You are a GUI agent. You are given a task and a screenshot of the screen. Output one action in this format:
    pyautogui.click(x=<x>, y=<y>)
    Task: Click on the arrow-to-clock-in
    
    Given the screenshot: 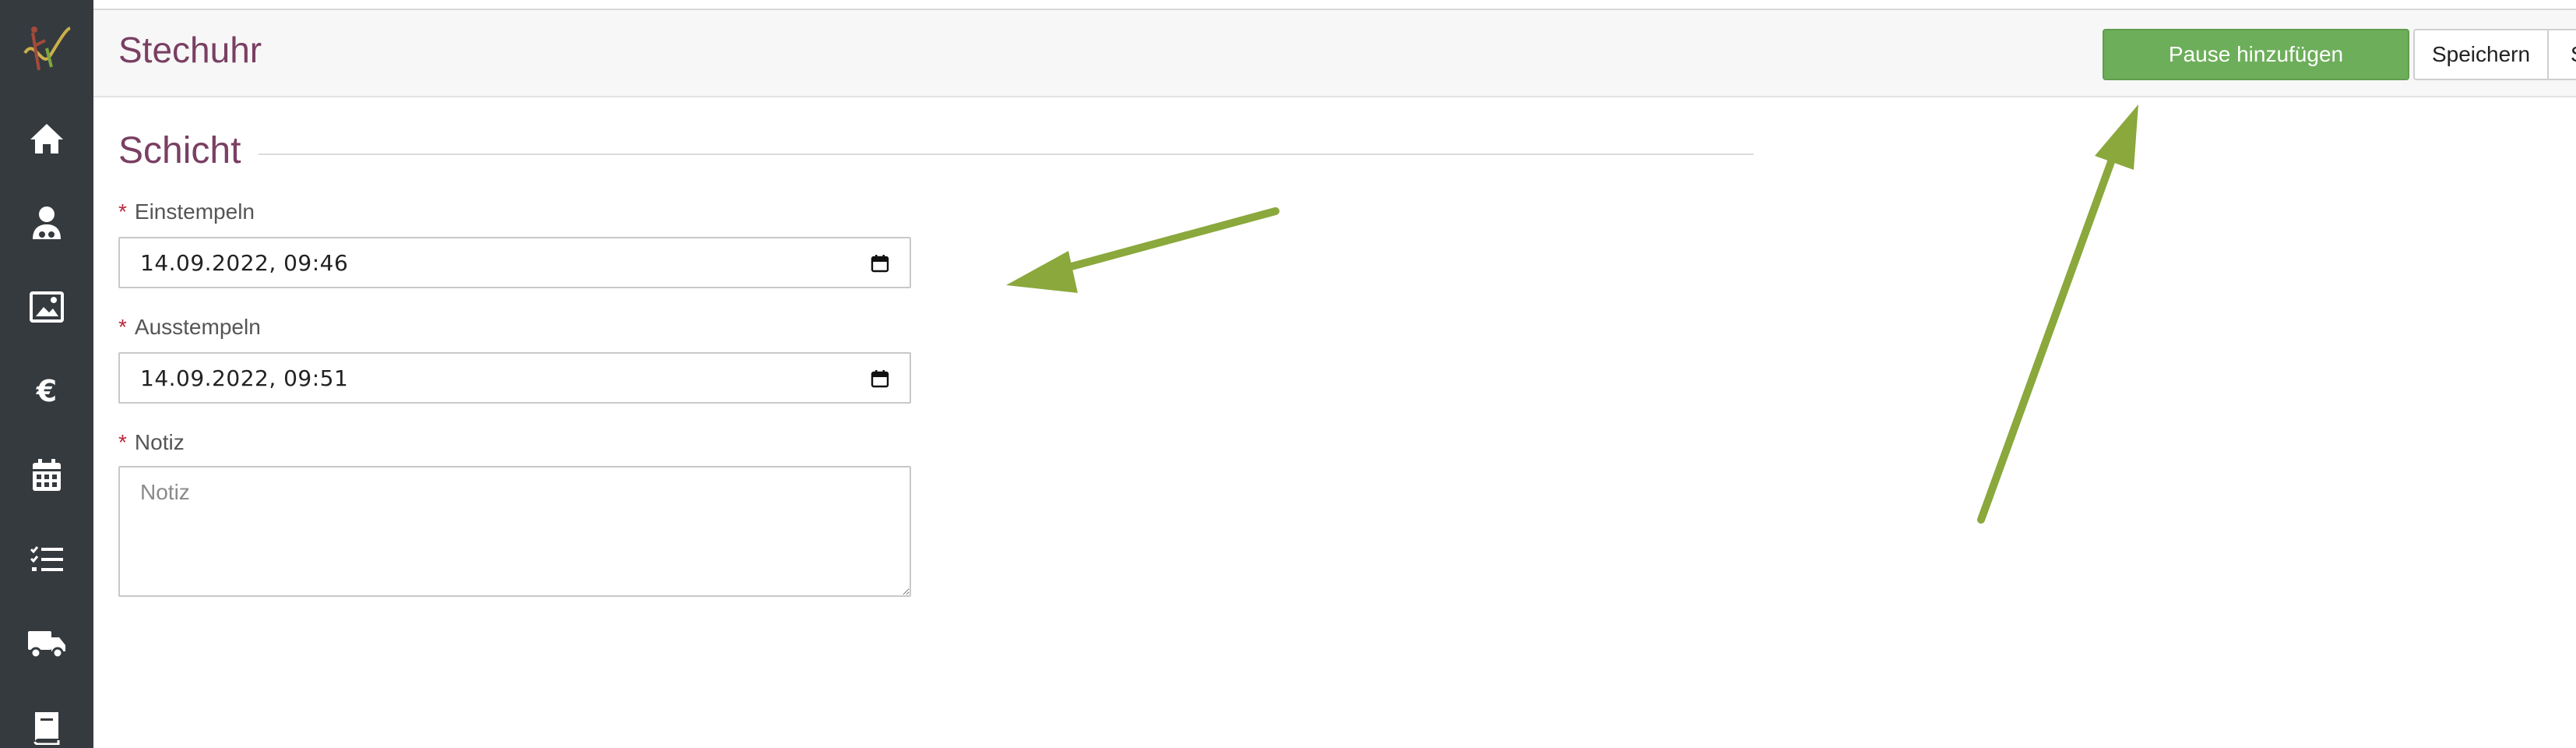 What is the action you would take?
    pyautogui.click(x=1142, y=250)
    